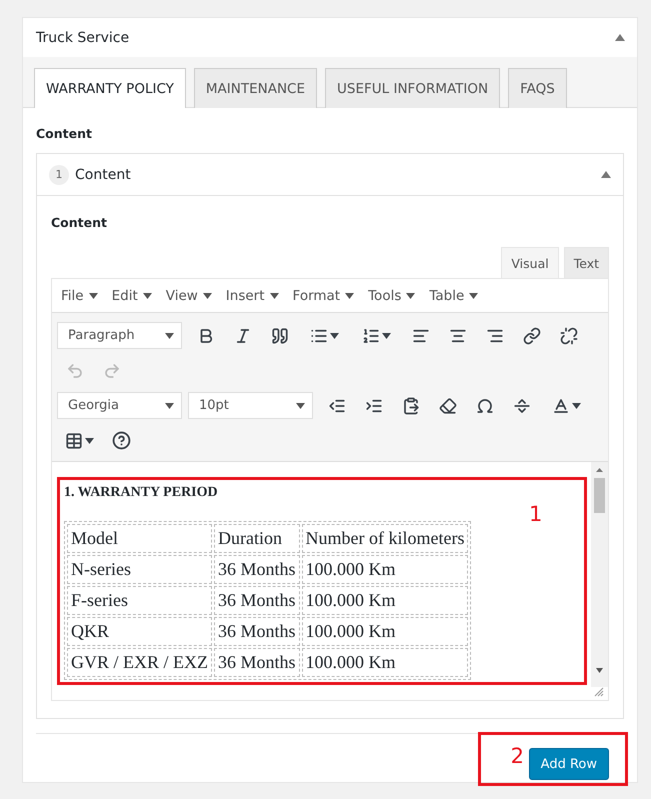 This screenshot has width=651, height=799. Describe the element at coordinates (391, 296) in the screenshot. I see `menu-item: Tools` at that location.